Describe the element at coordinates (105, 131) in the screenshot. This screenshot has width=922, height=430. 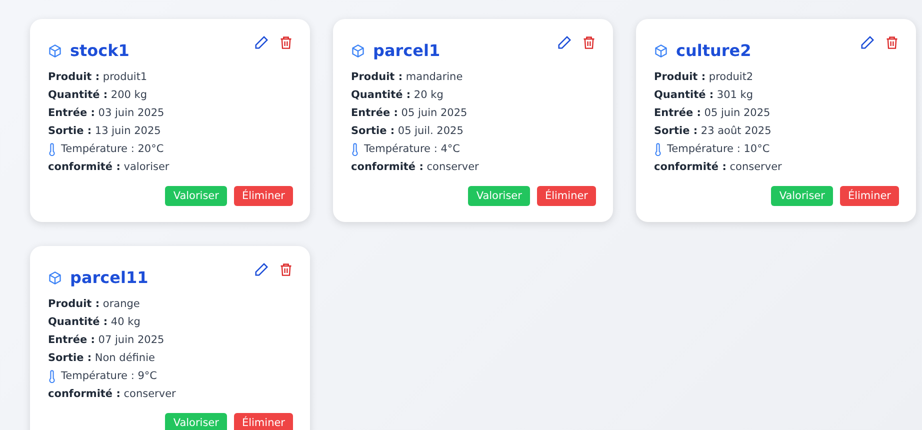
I see `field-text: Sortie : 13 juin 2025` at that location.